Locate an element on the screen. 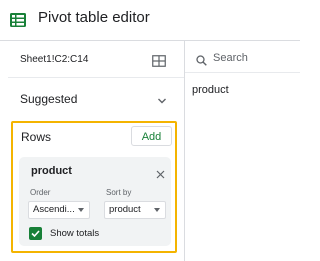 This screenshot has height=261, width=320. search-icon is located at coordinates (201, 59).